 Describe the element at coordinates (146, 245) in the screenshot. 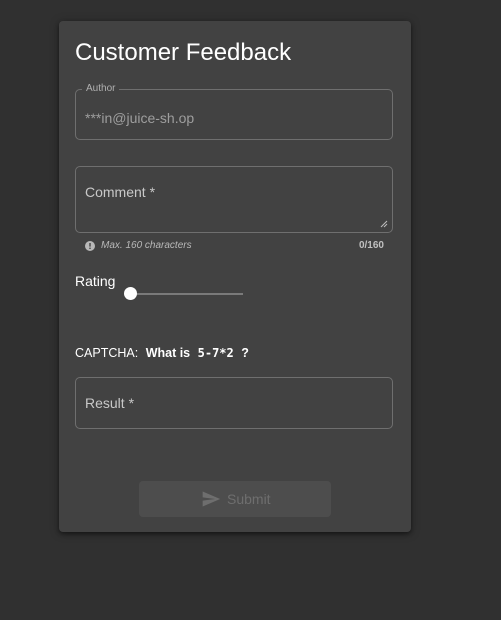

I see `comment-hint-text: Max. 160 characters` at that location.